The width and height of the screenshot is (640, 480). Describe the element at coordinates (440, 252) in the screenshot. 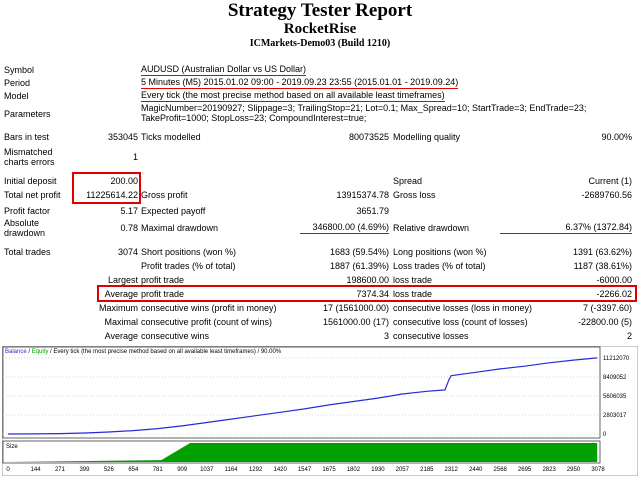

I see `long-label: Long positions (won %)` at that location.